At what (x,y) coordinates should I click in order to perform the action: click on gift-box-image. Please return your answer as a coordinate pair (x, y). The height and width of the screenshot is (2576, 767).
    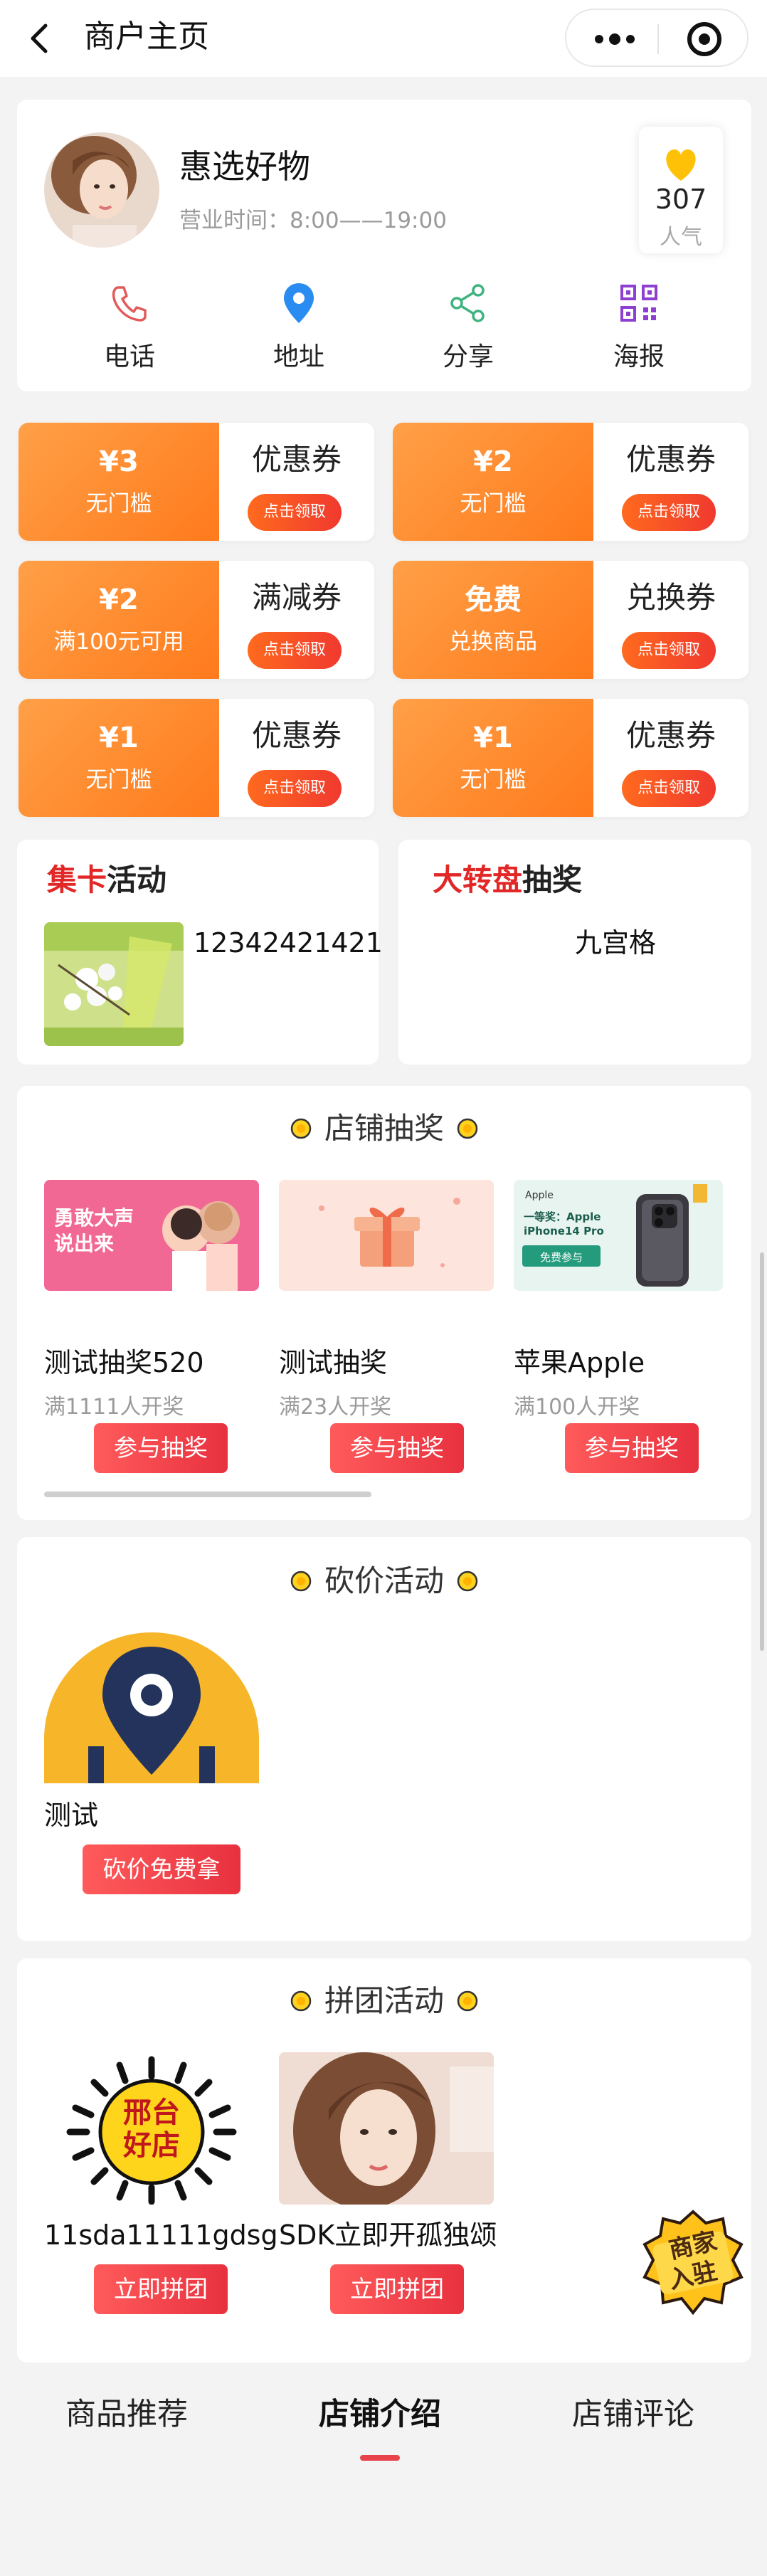
    Looking at the image, I should click on (386, 1235).